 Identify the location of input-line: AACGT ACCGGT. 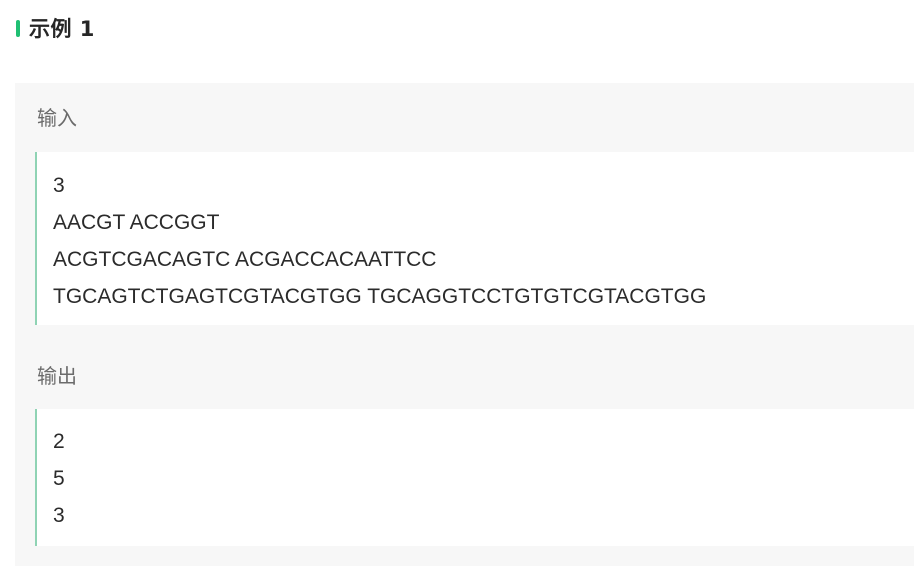
(136, 222).